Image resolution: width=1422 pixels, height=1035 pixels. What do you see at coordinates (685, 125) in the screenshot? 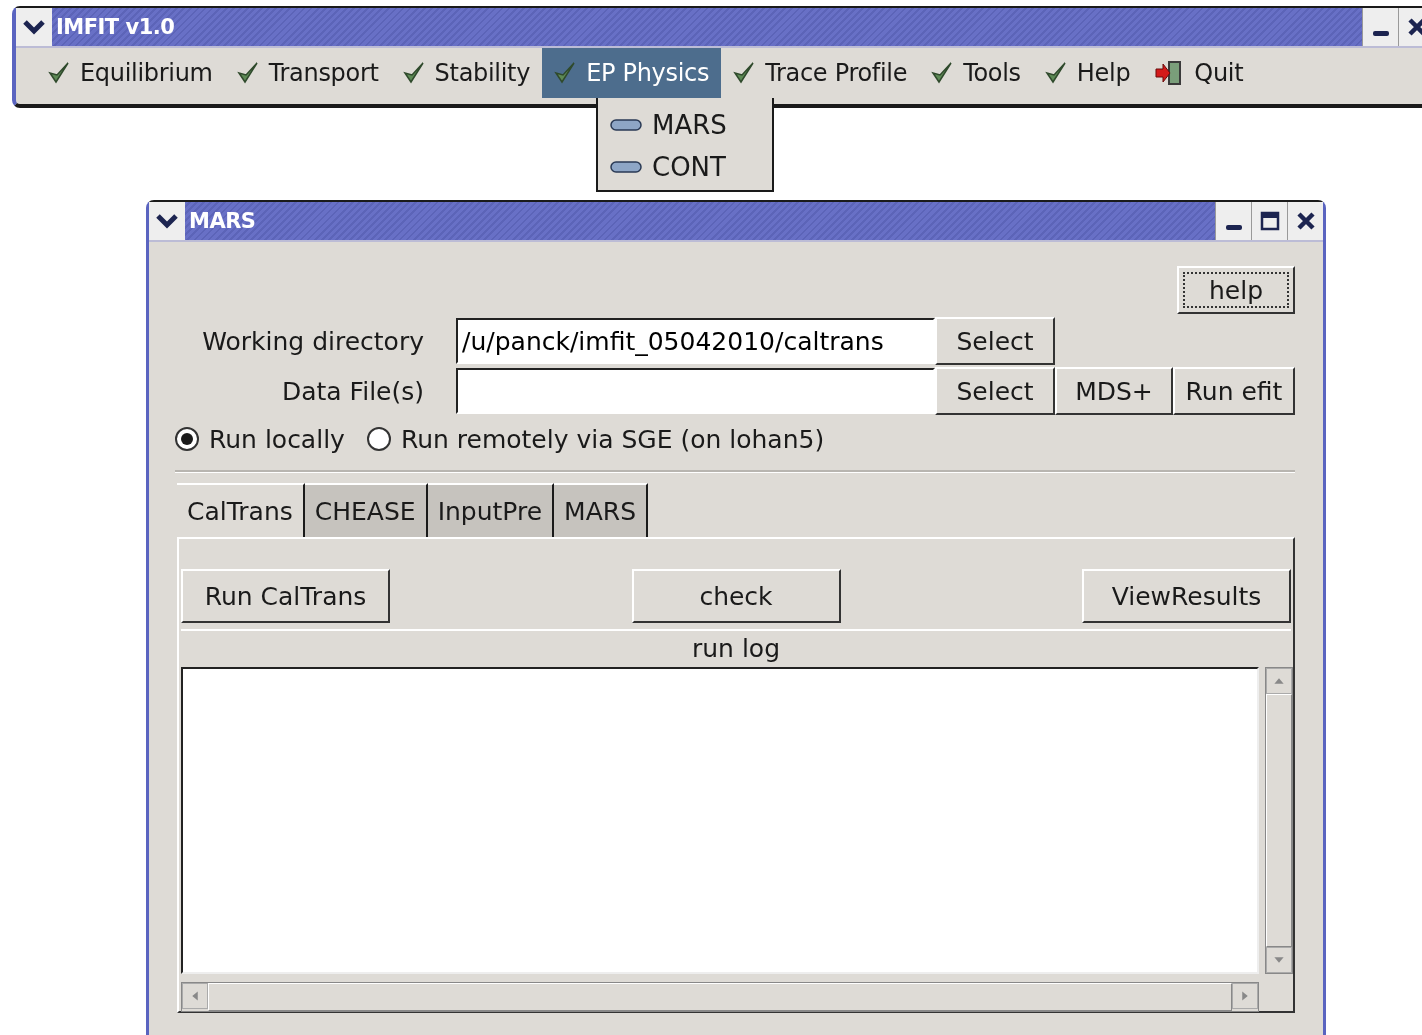
I see `menu-item: MARS` at bounding box center [685, 125].